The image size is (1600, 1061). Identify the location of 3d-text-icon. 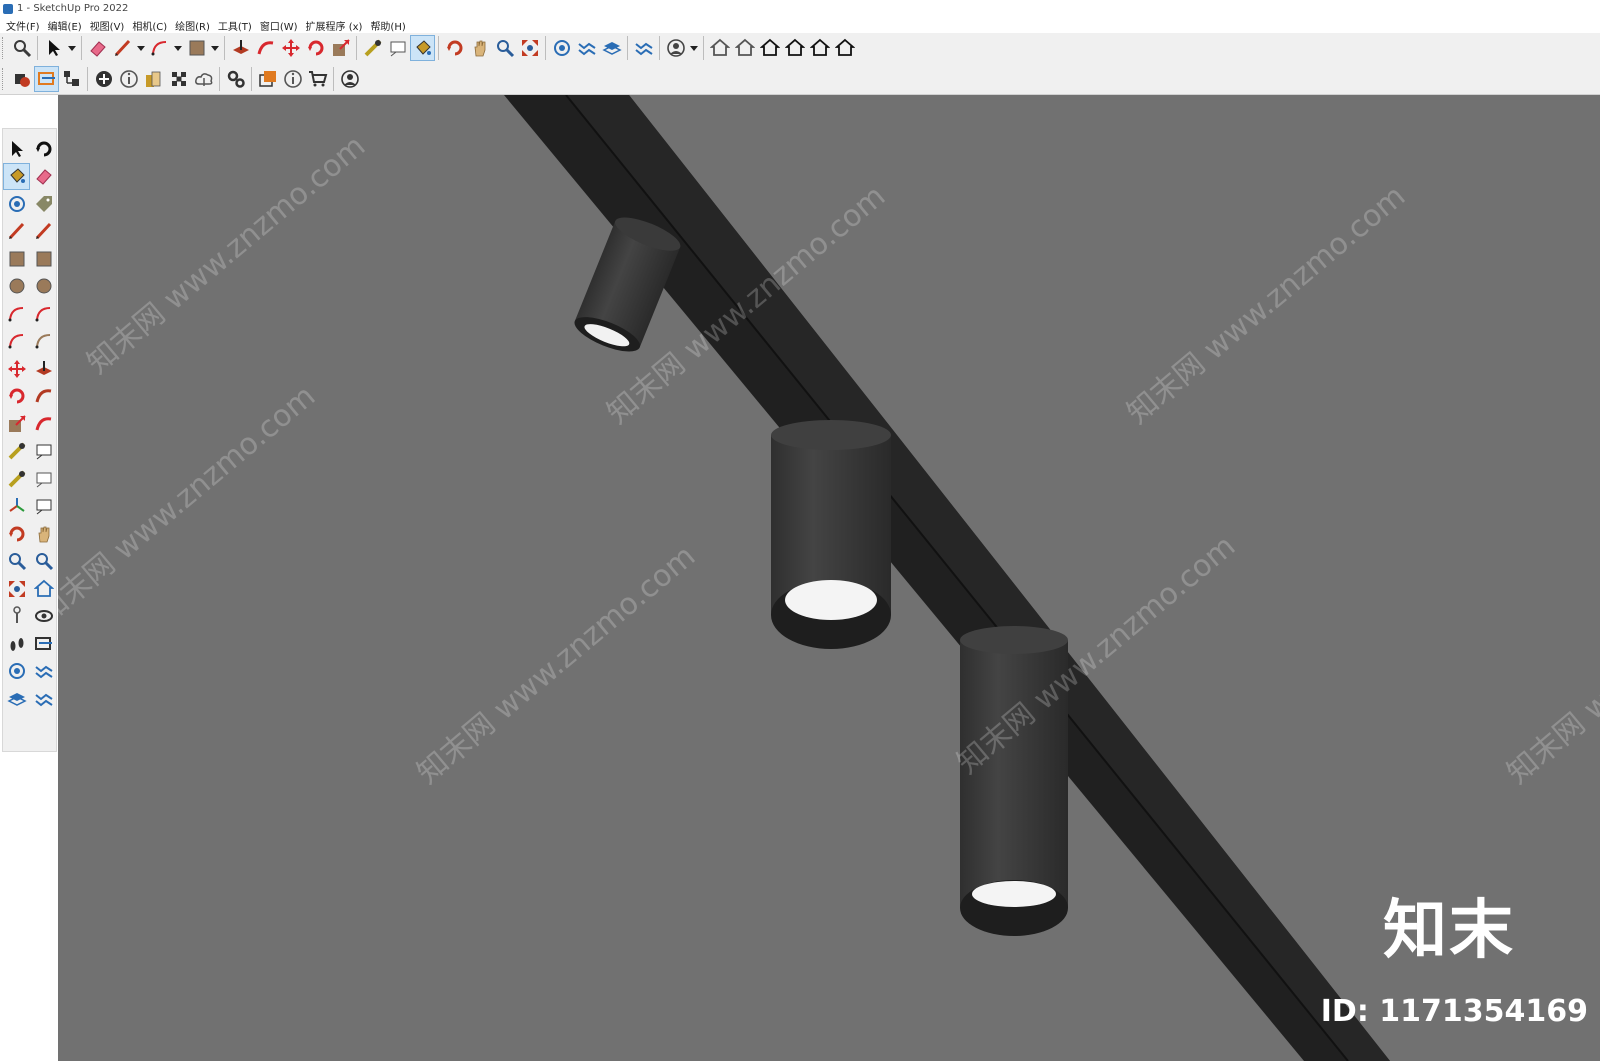
(43, 507).